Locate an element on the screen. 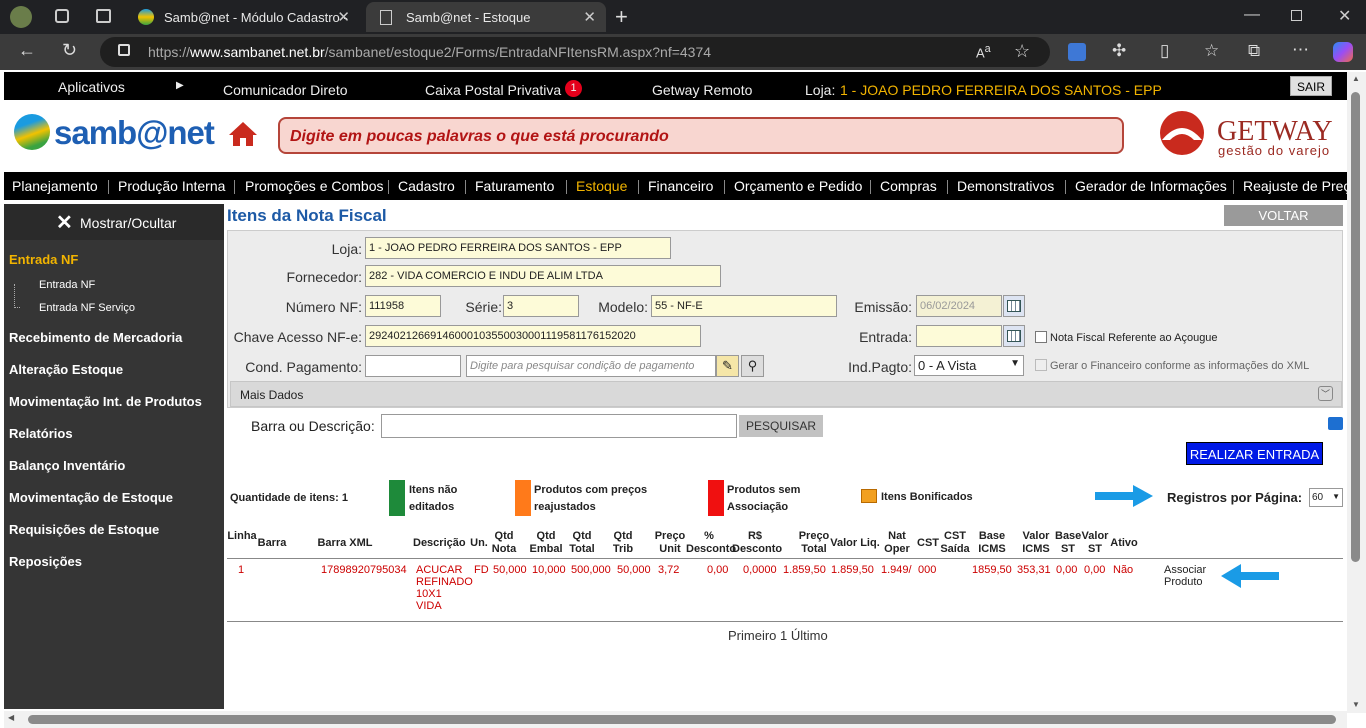  vertical-tabs-icon is located at coordinates (103, 16).